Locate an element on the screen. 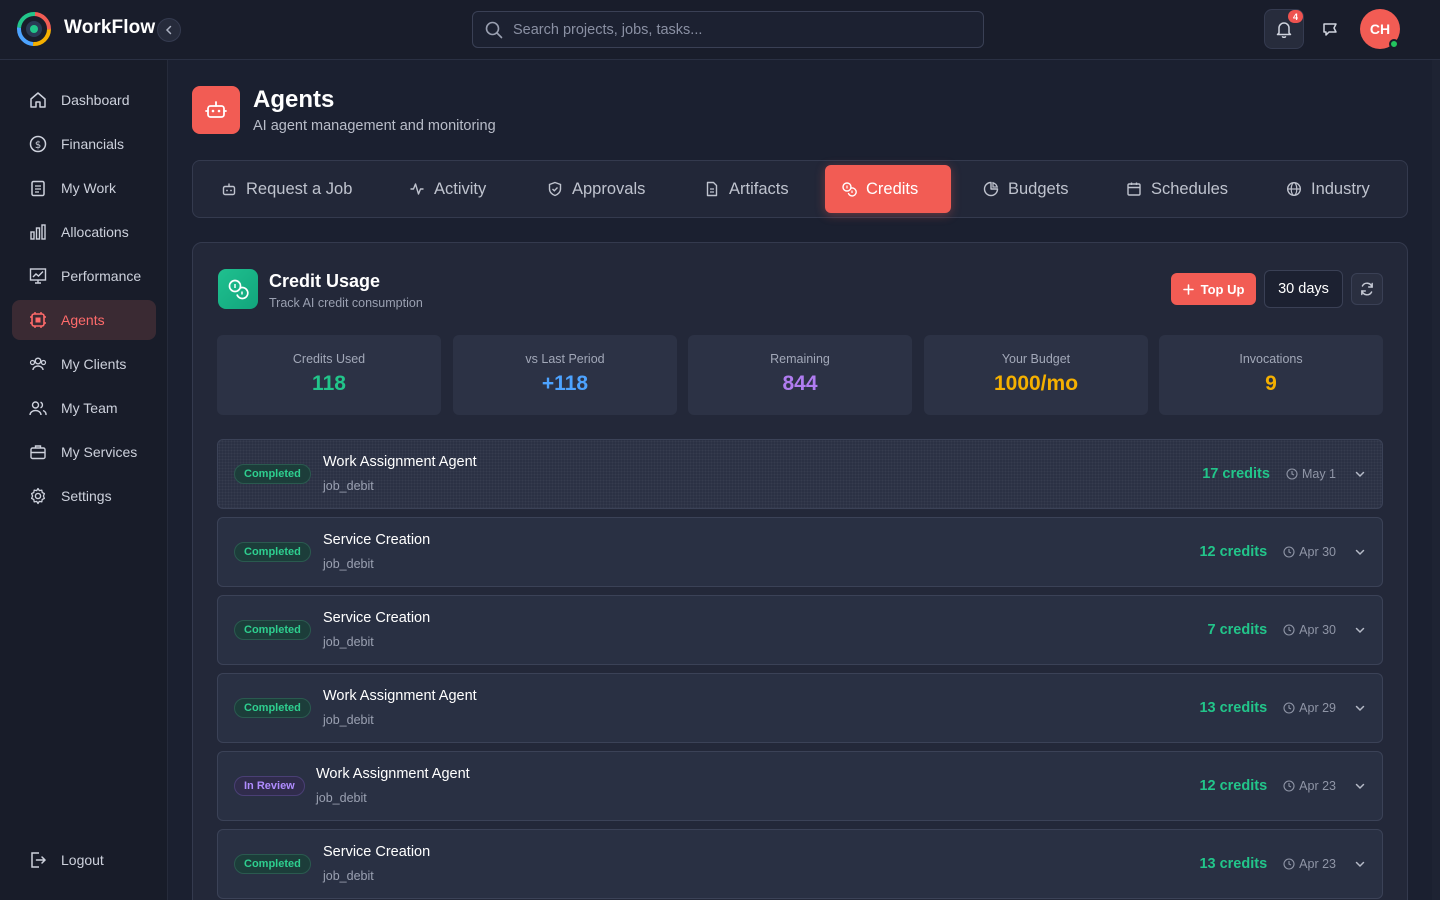 The width and height of the screenshot is (1440, 900). file-icon is located at coordinates (712, 189).